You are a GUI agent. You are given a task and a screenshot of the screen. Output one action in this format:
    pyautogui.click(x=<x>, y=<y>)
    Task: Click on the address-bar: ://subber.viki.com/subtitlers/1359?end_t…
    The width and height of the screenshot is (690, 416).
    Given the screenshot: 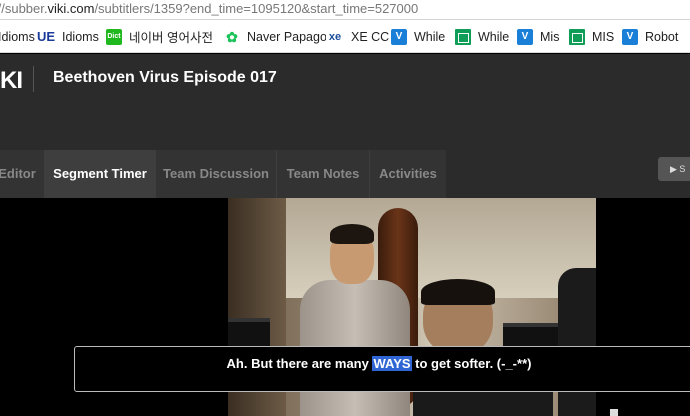 What is the action you would take?
    pyautogui.click(x=345, y=10)
    